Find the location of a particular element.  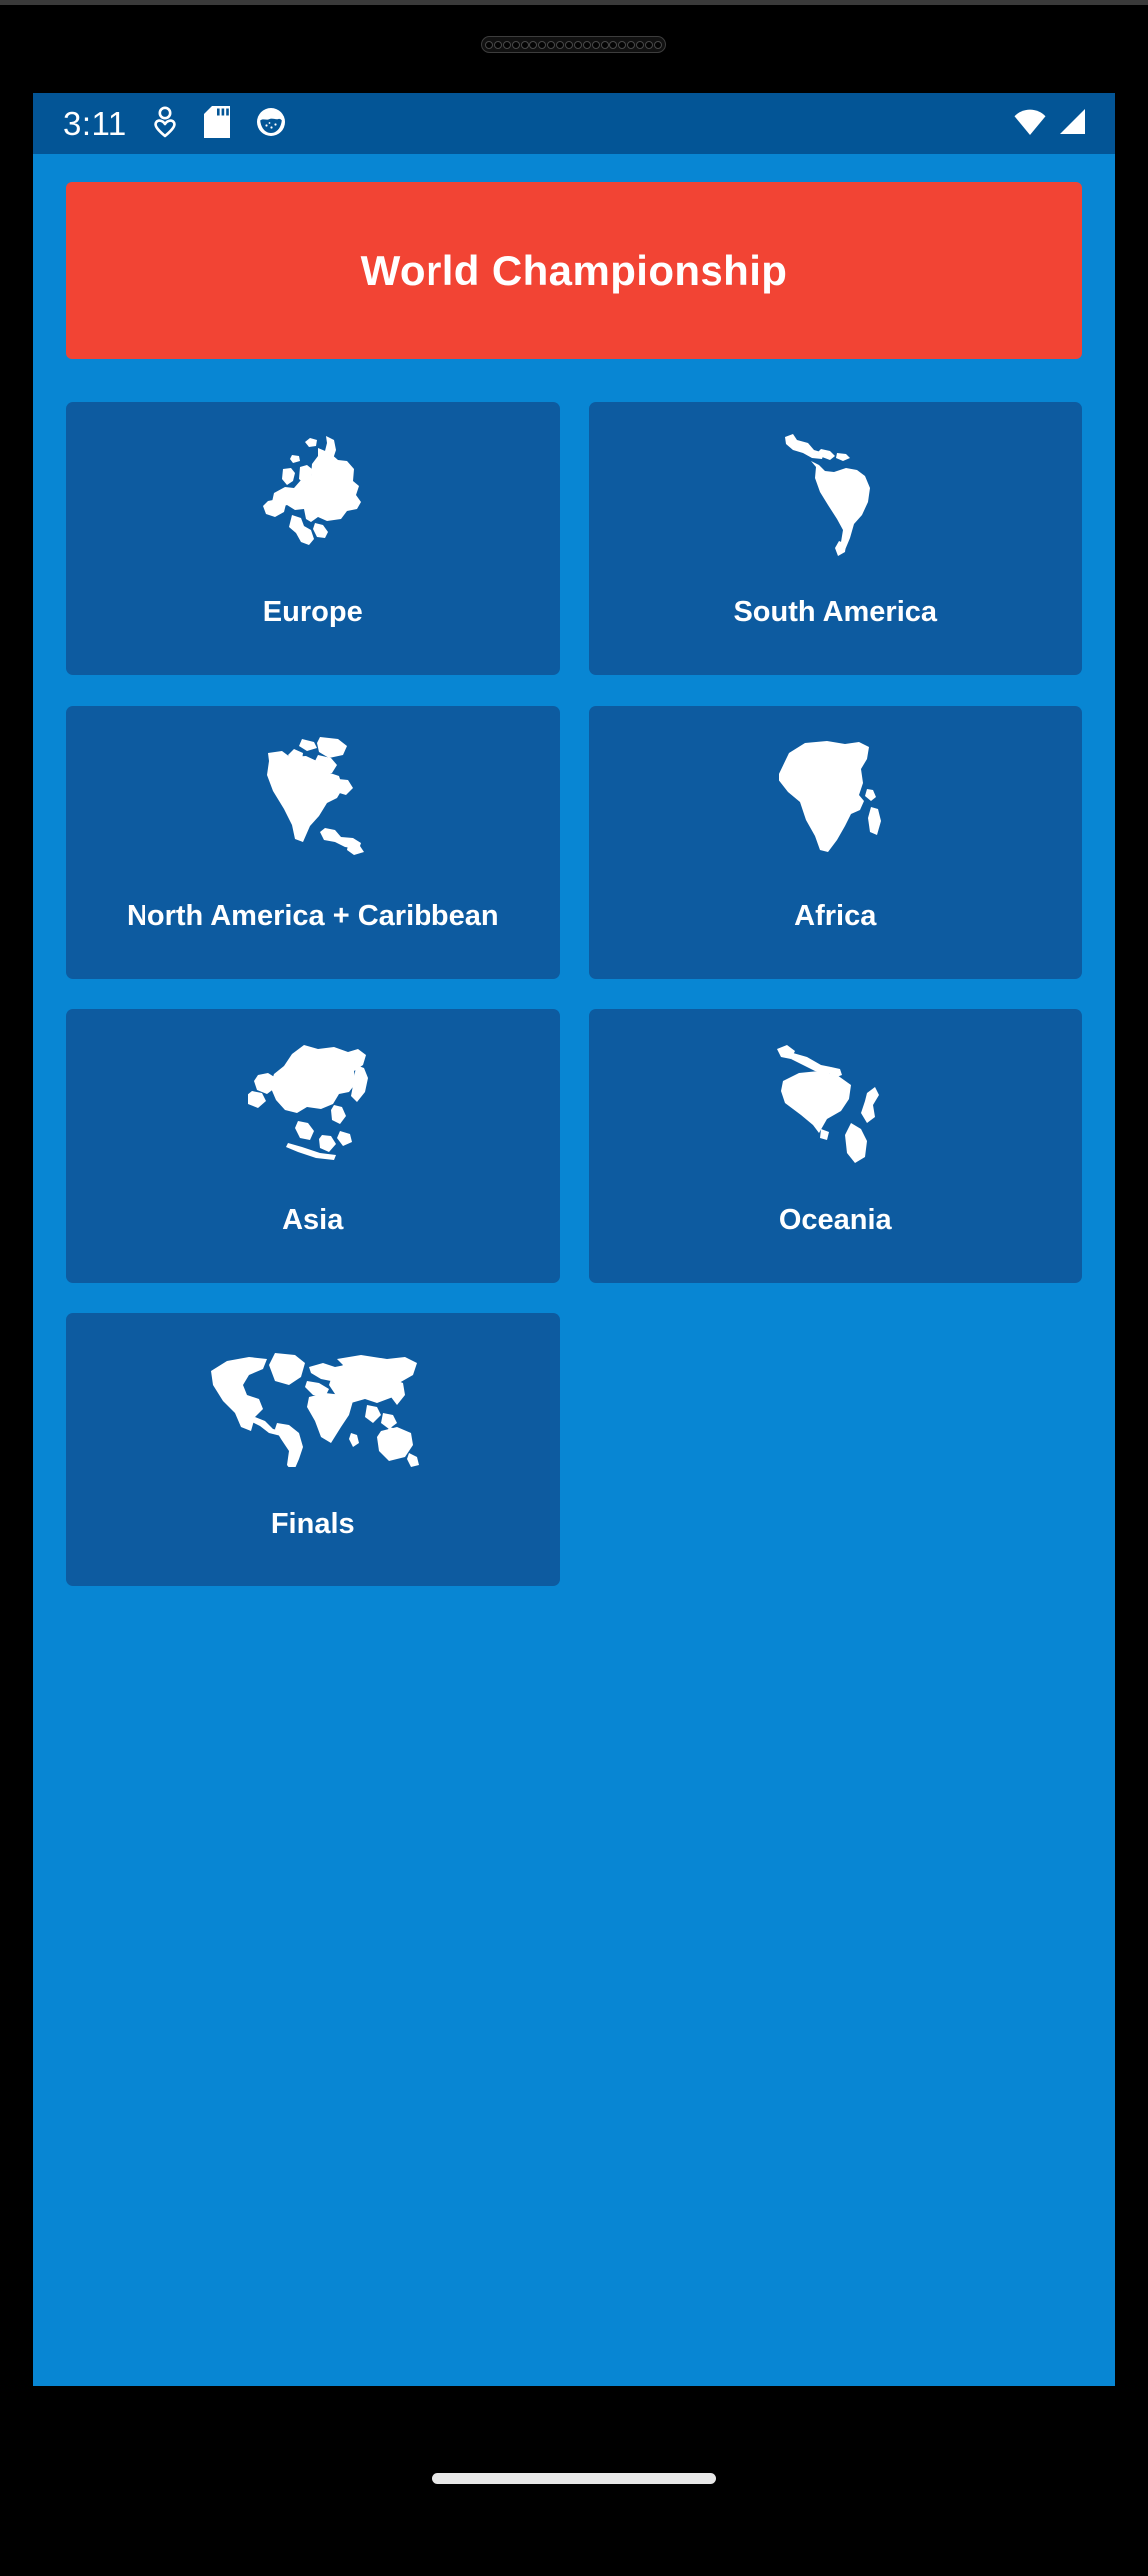

earpiece-speaker-grille is located at coordinates (573, 44).